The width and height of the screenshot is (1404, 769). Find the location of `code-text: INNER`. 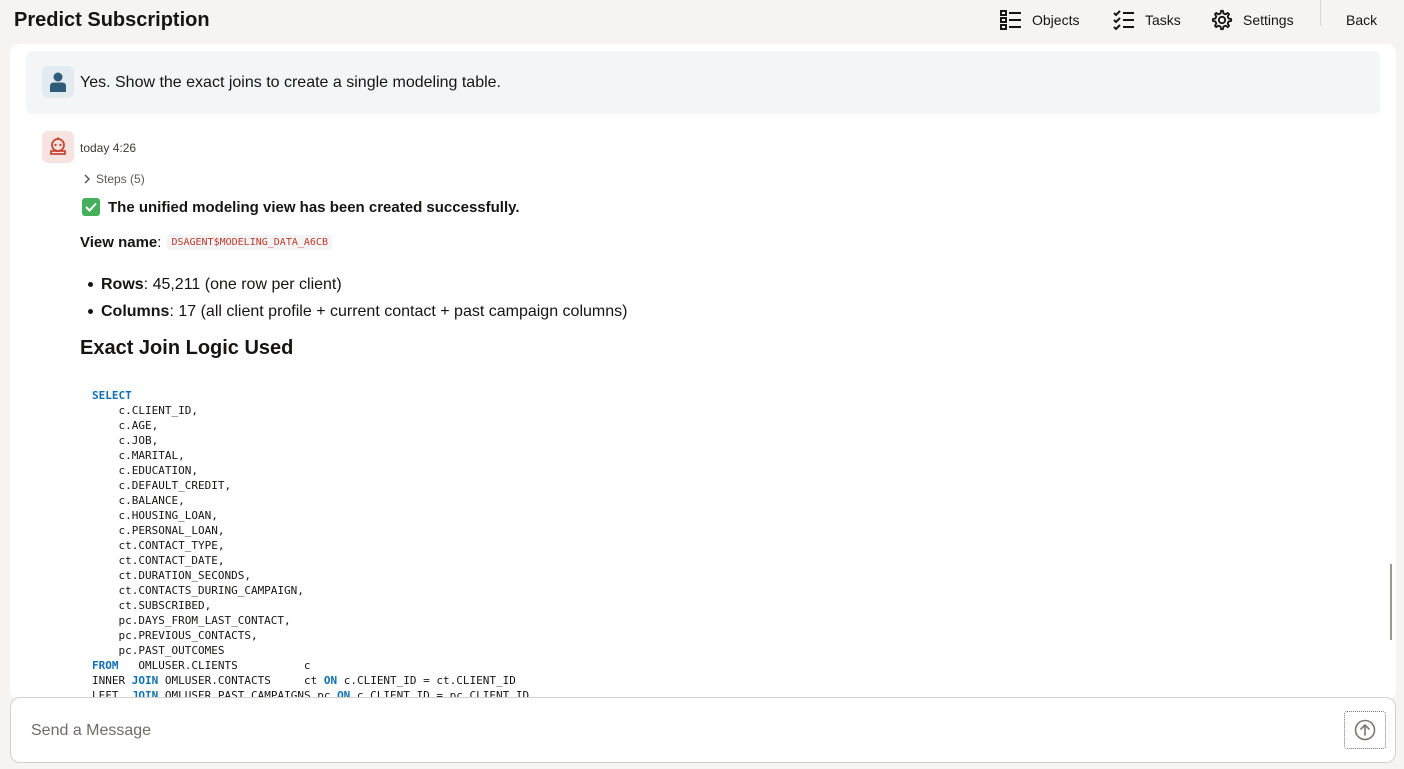

code-text: INNER is located at coordinates (112, 680).